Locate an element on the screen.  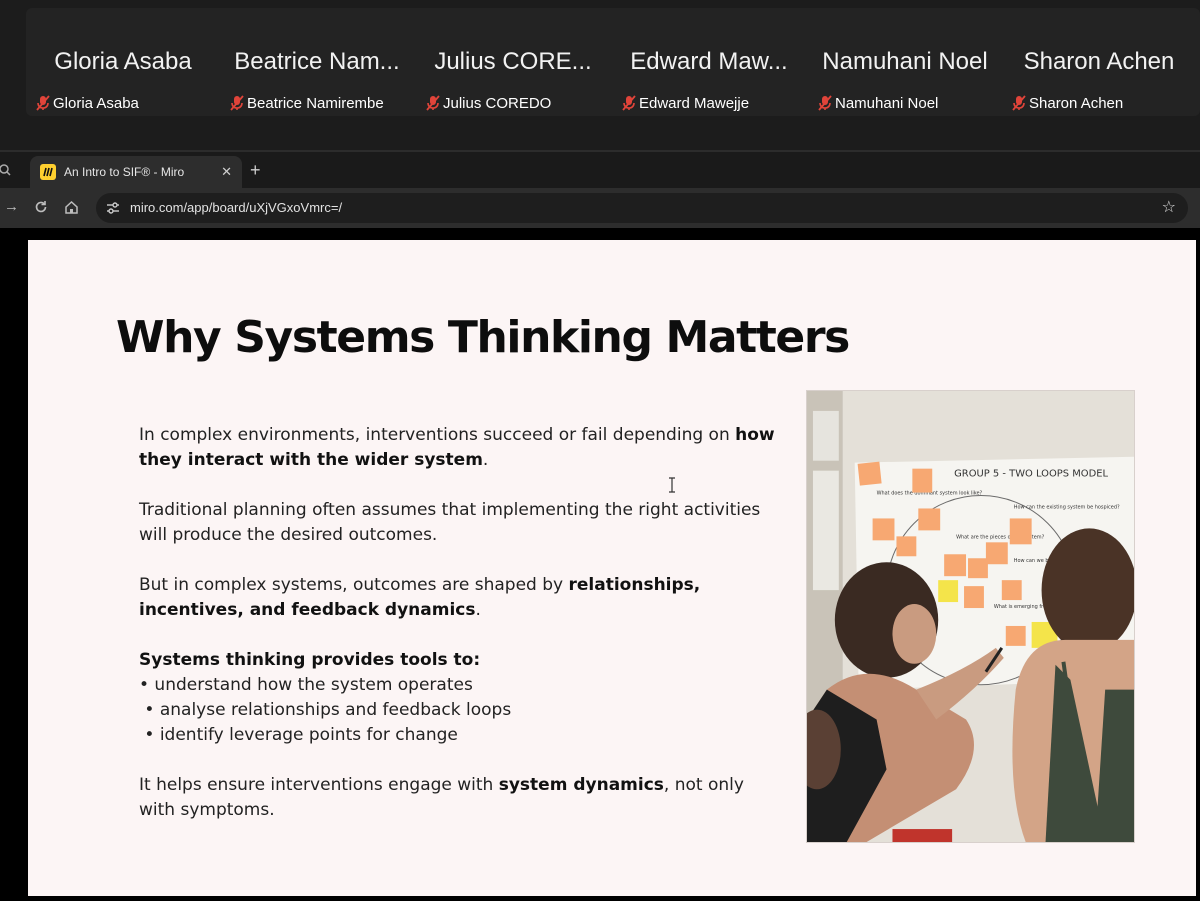
participant-tile: Julius CORE... Julius COREDO is located at coordinates (513, 62).